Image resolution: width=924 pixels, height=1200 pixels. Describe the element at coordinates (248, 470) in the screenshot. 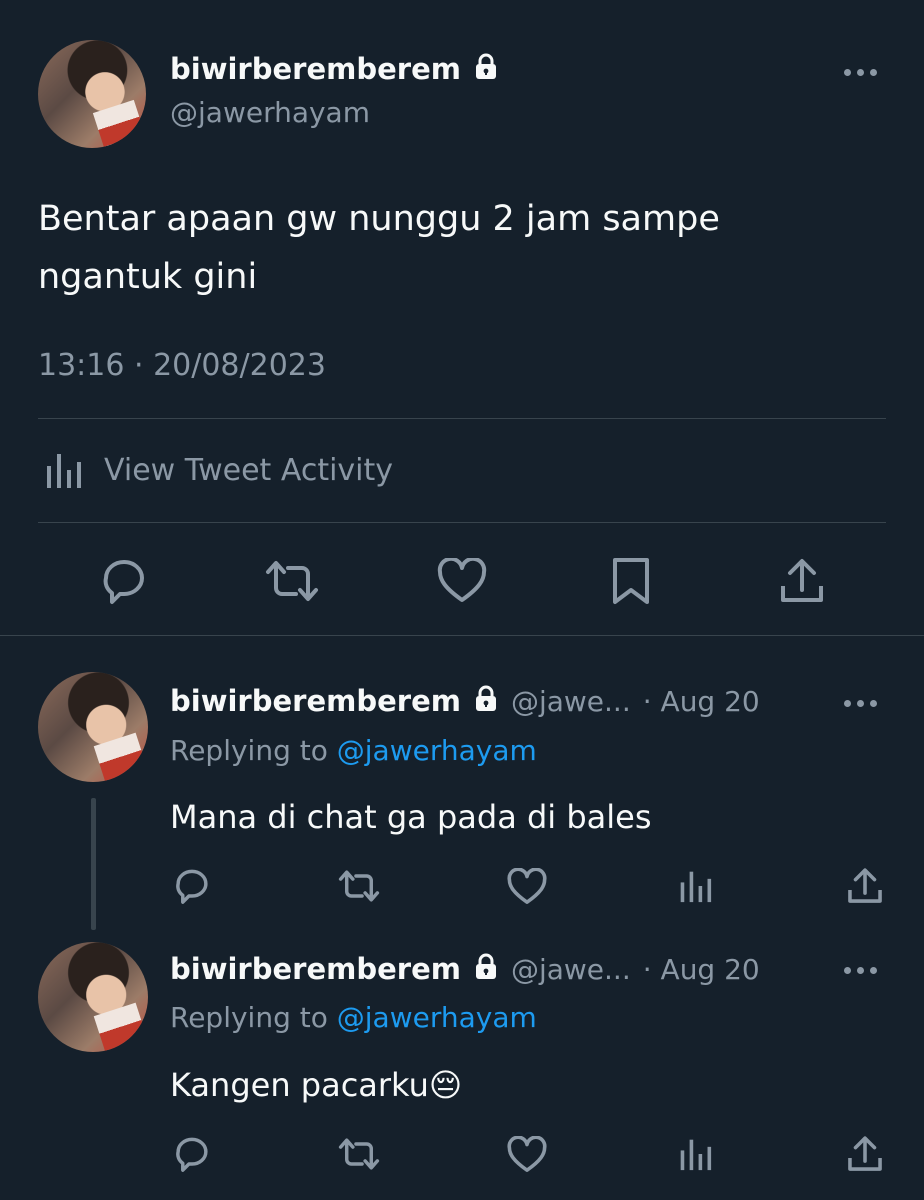

I see `view-activity-label: View Tweet Activity` at that location.